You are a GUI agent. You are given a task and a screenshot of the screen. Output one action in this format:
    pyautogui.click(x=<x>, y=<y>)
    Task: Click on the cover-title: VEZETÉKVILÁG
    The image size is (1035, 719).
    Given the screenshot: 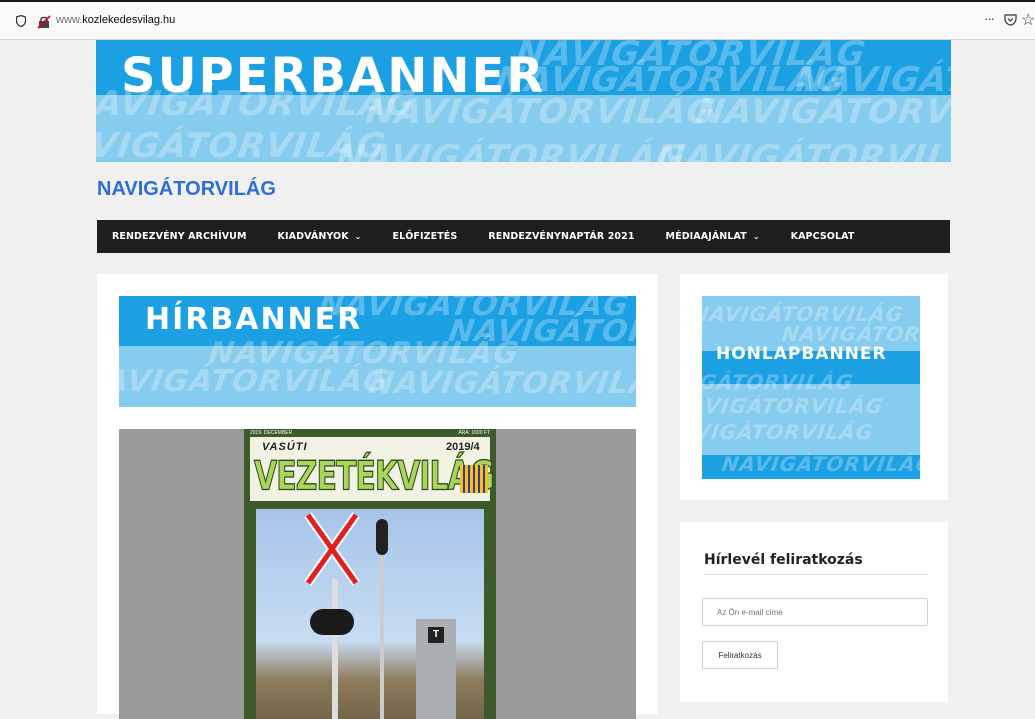 What is the action you would take?
    pyautogui.click(x=374, y=476)
    